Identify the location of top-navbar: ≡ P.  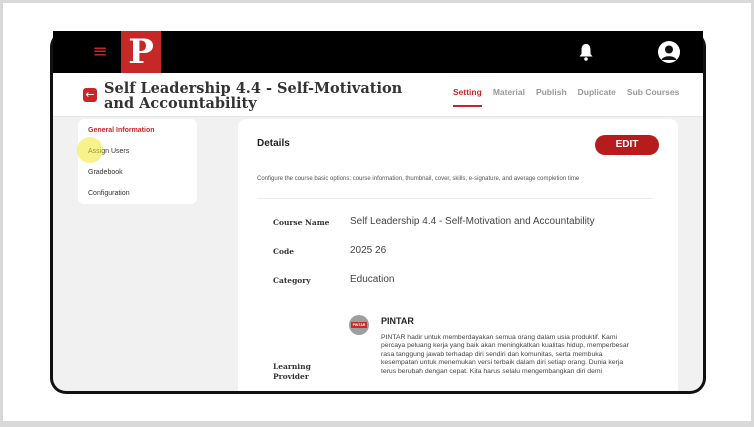
(378, 52).